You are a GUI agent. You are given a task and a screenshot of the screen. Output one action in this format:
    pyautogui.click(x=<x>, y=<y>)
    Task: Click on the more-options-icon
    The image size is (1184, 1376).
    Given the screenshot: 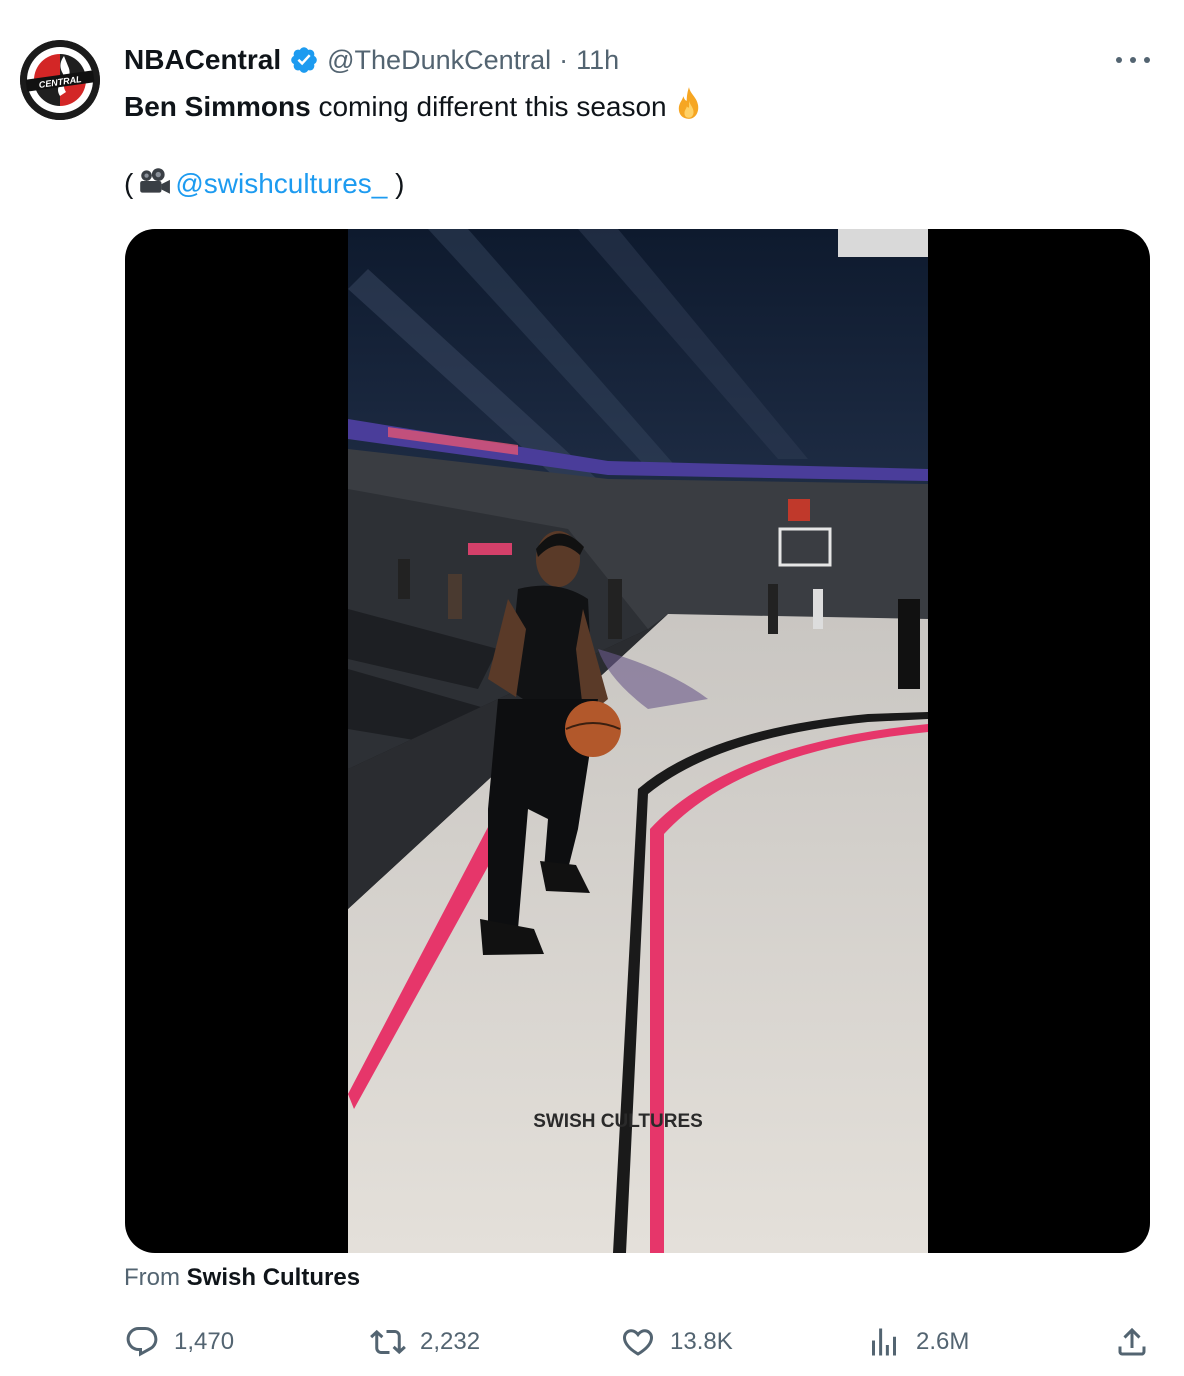 What is the action you would take?
    pyautogui.click(x=1133, y=60)
    